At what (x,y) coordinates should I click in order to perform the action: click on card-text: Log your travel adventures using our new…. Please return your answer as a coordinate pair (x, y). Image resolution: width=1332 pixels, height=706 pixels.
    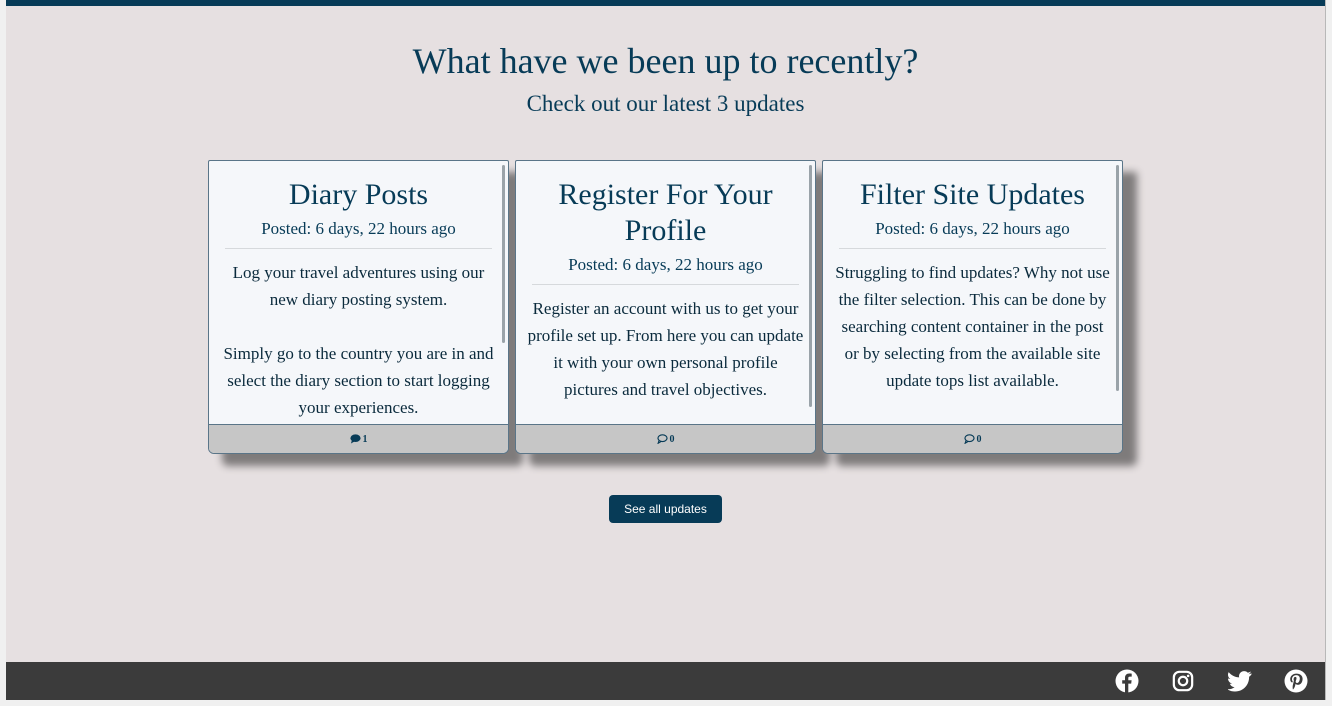
    Looking at the image, I should click on (358, 340).